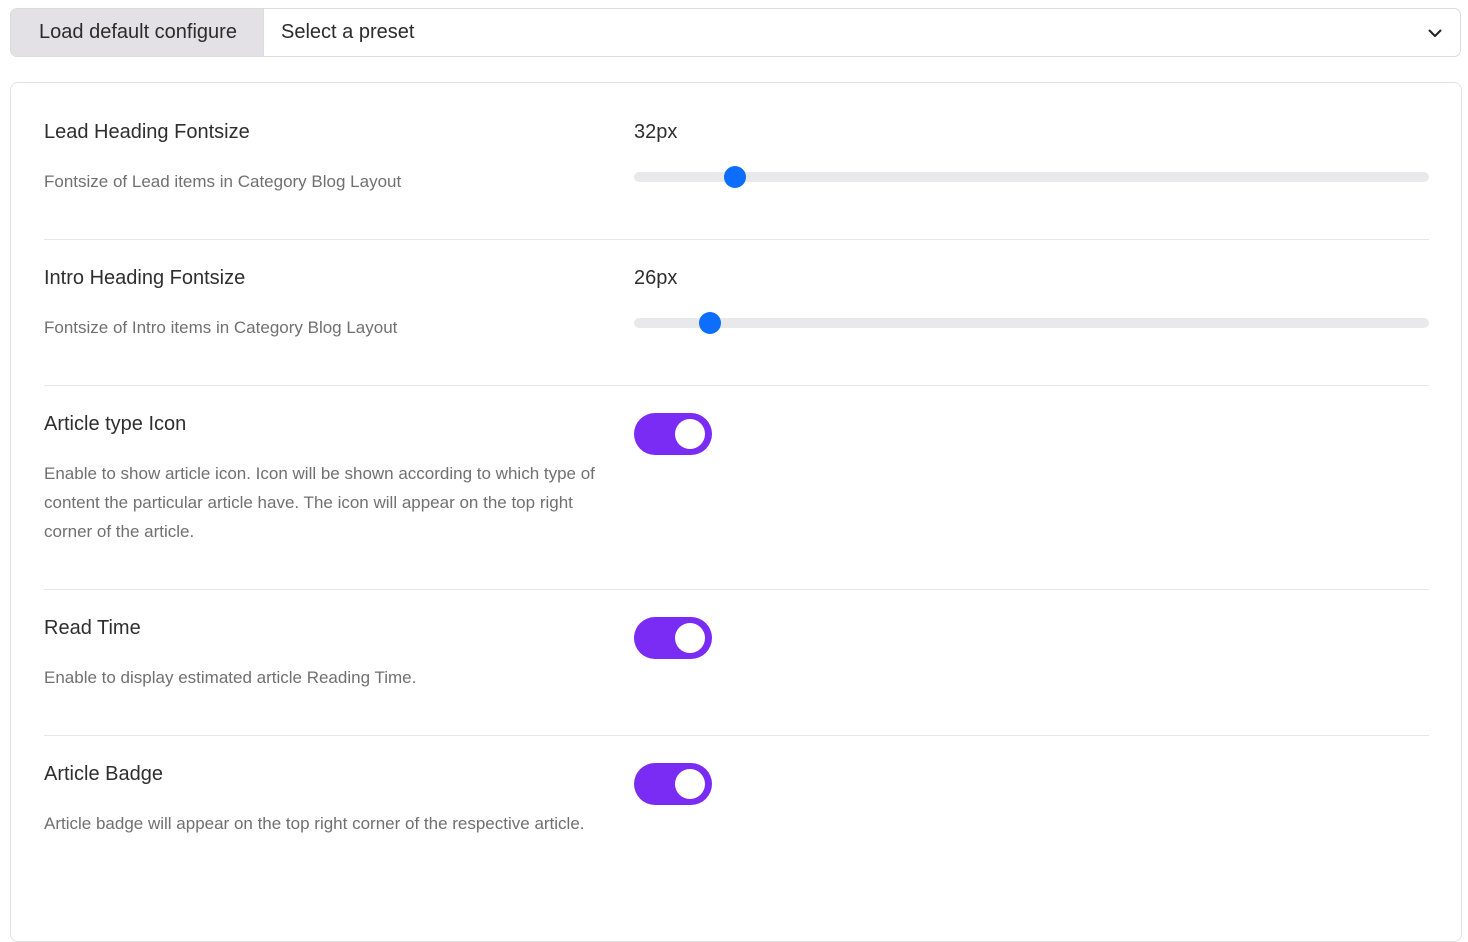 The image size is (1468, 942). Describe the element at coordinates (673, 638) in the screenshot. I see `read-time-toggle` at that location.